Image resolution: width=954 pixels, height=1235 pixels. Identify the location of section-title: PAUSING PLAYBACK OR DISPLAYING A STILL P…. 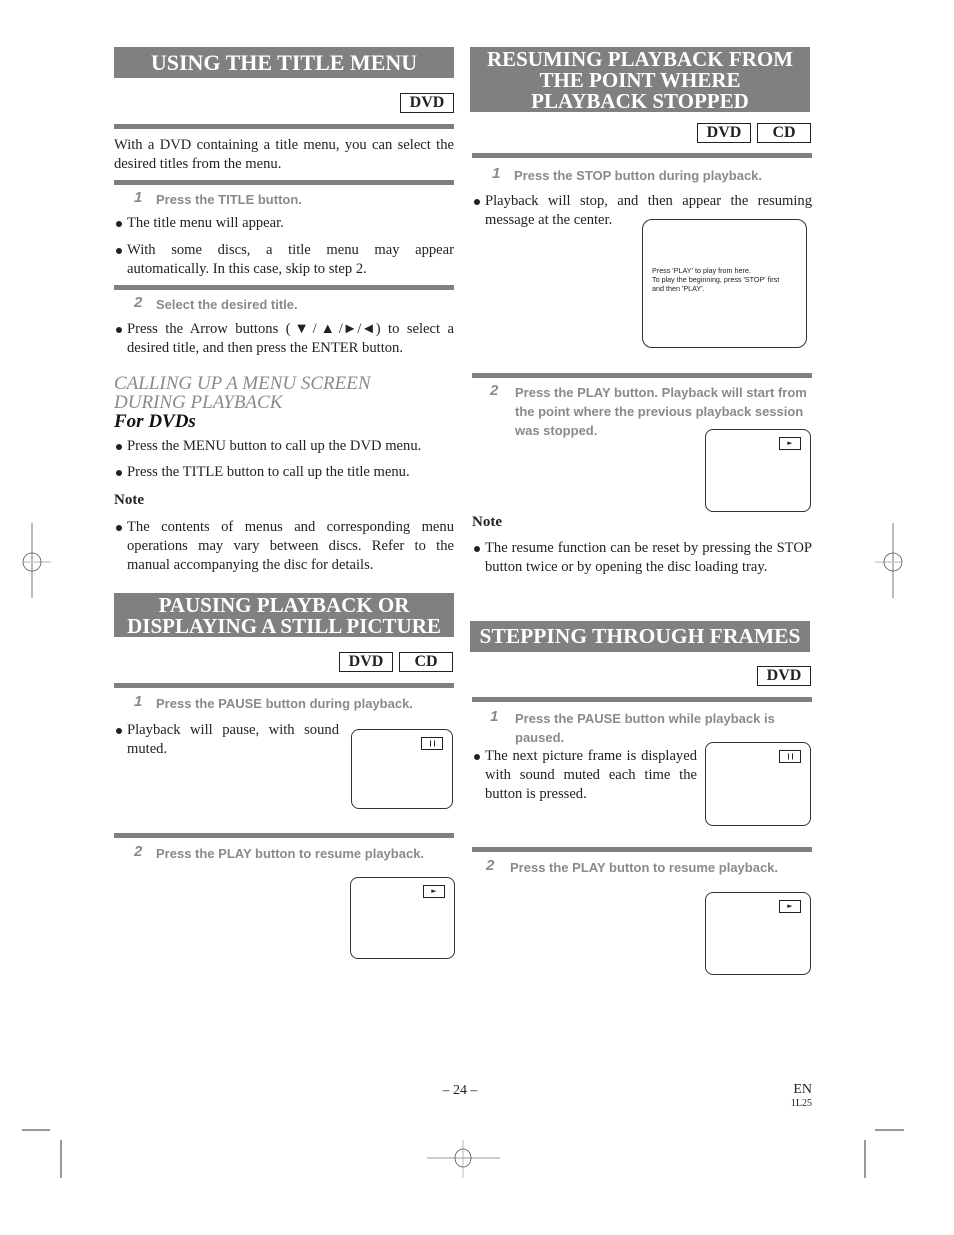
(284, 615).